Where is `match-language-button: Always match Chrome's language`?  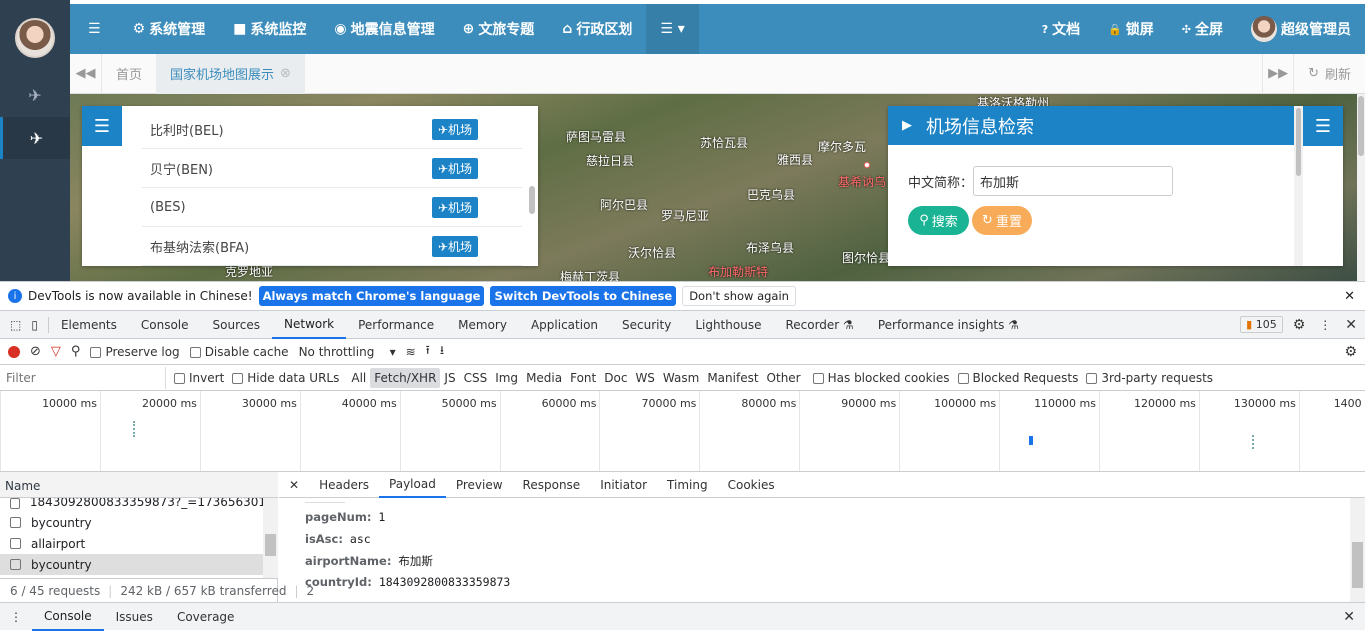 match-language-button: Always match Chrome's language is located at coordinates (371, 296).